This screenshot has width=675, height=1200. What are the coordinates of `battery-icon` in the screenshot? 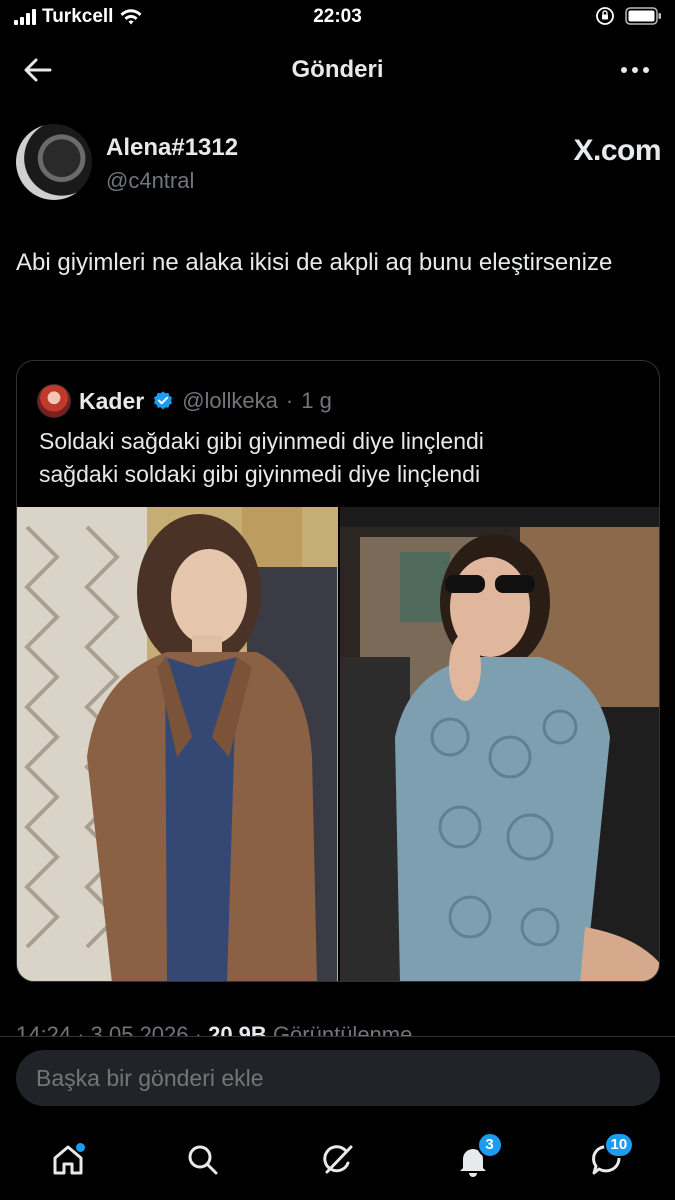 It's located at (643, 16).